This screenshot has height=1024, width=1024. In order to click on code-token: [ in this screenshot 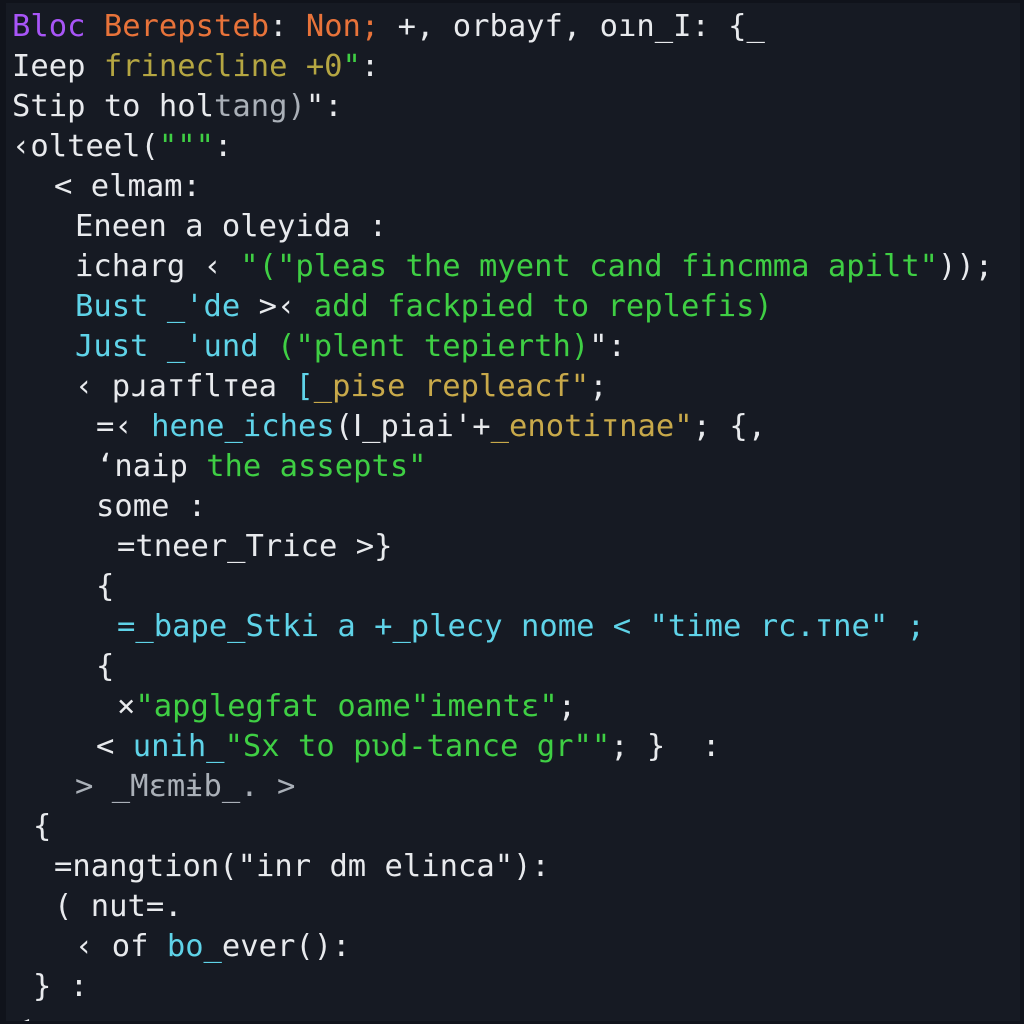, I will do `click(304, 386)`.